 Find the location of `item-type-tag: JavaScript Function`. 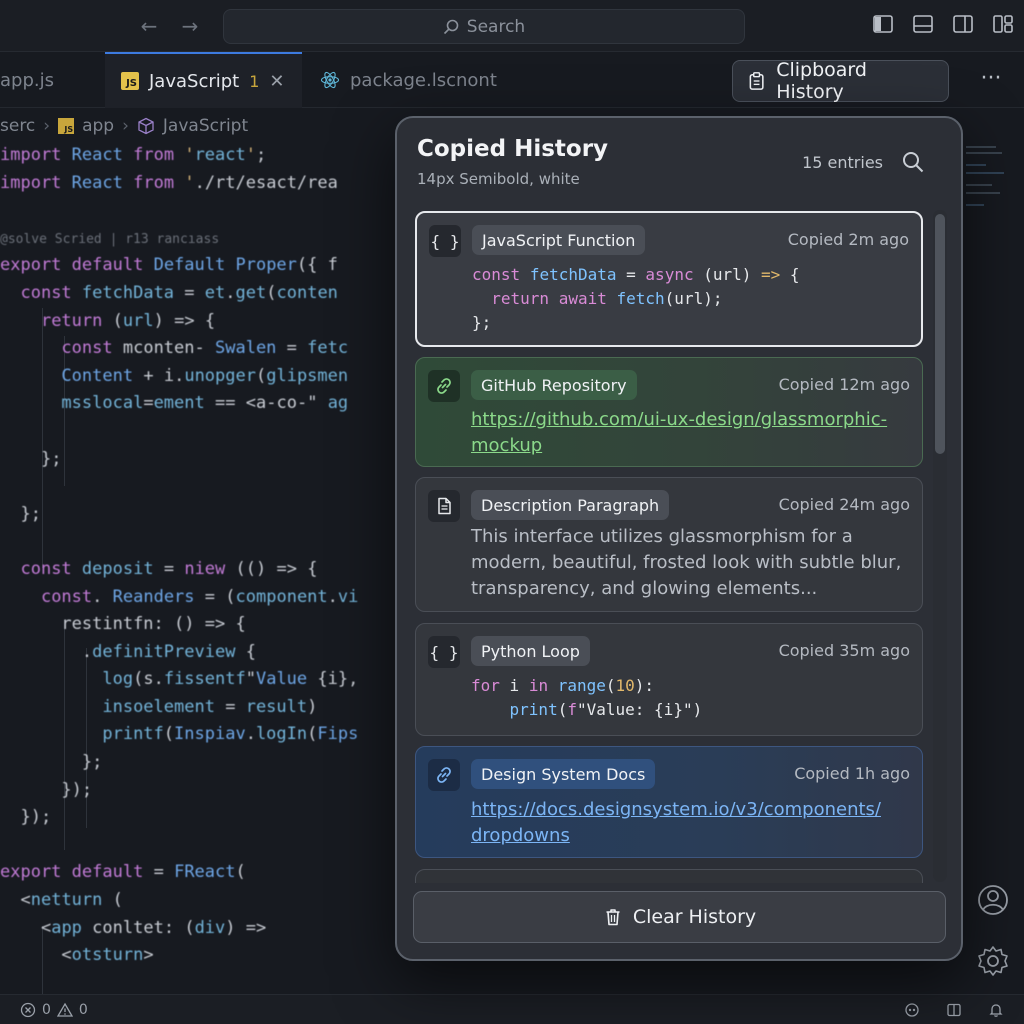

item-type-tag: JavaScript Function is located at coordinates (559, 240).